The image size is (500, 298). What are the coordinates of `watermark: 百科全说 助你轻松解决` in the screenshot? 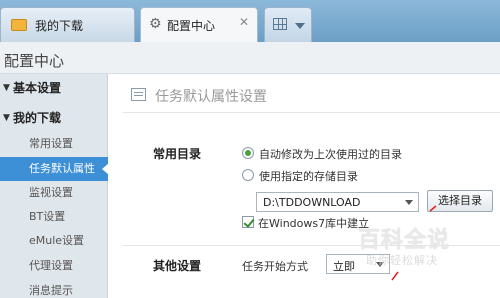 It's located at (410, 246).